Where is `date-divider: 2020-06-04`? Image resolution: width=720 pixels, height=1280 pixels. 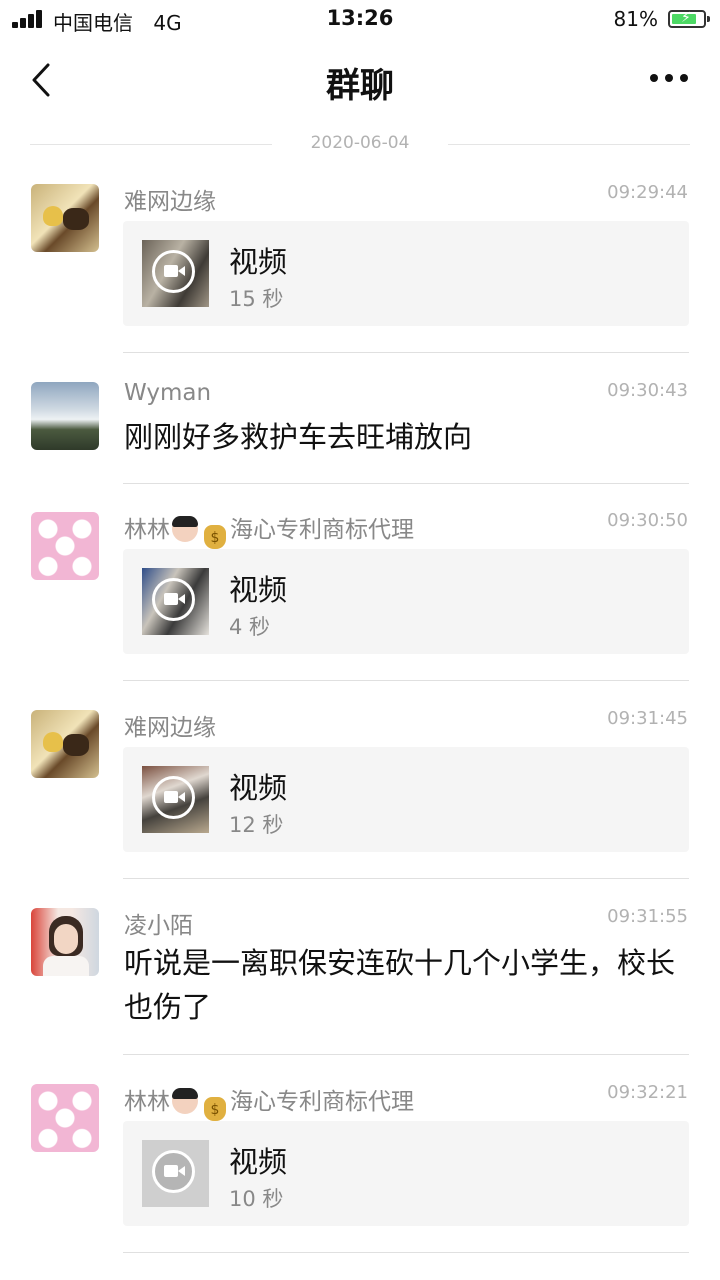 date-divider: 2020-06-04 is located at coordinates (360, 144).